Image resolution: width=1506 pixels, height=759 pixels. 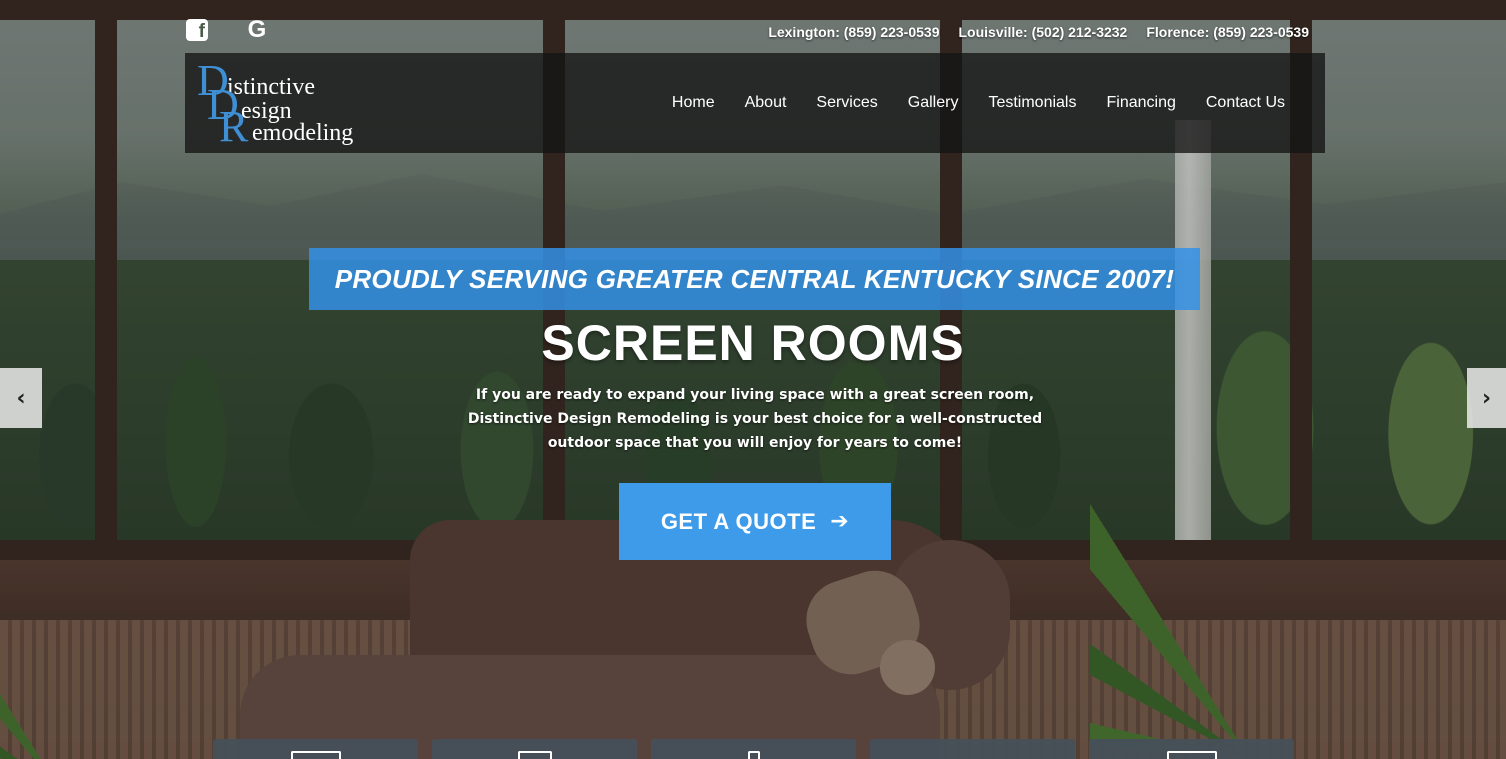 I want to click on nav-about: About, so click(x=766, y=103).